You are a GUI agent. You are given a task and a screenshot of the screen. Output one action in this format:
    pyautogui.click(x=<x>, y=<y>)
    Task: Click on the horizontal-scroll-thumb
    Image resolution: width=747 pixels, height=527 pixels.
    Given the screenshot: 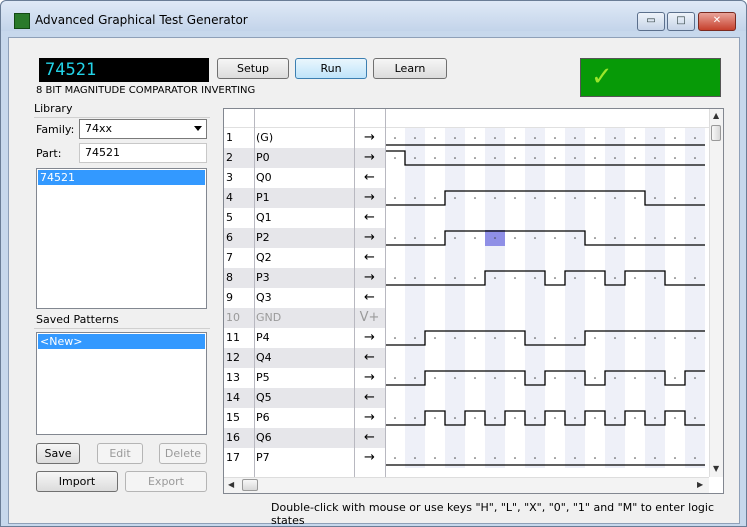 What is the action you would take?
    pyautogui.click(x=250, y=485)
    